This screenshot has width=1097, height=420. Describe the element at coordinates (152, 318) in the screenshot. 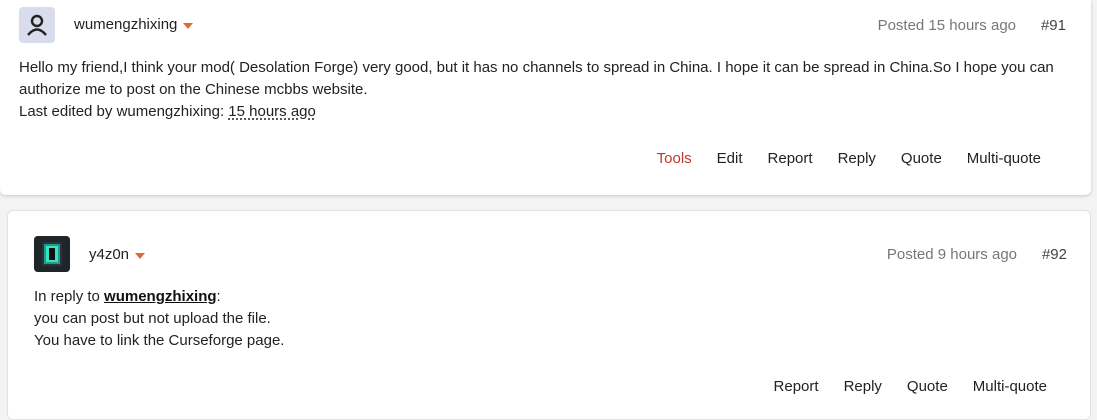

I see `body-line: you can post but not upload the file.` at that location.